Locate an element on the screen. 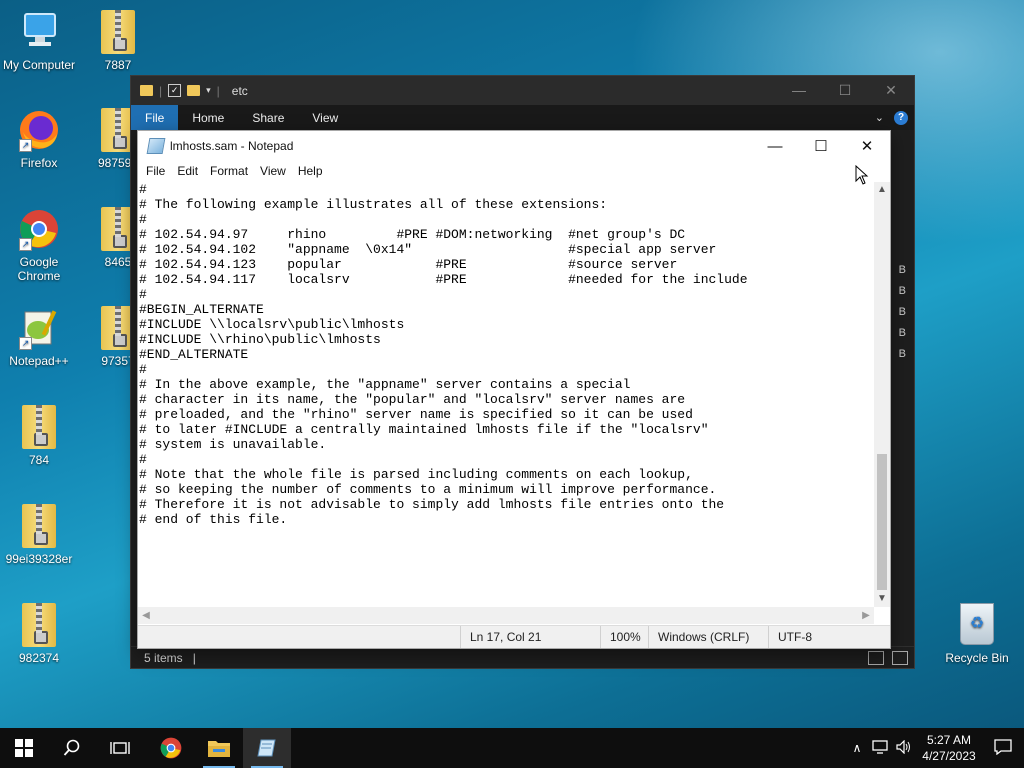 The height and width of the screenshot is (768, 1024). taskbar: ∧ 5:27 AM 4/27/2023 is located at coordinates (512, 748).